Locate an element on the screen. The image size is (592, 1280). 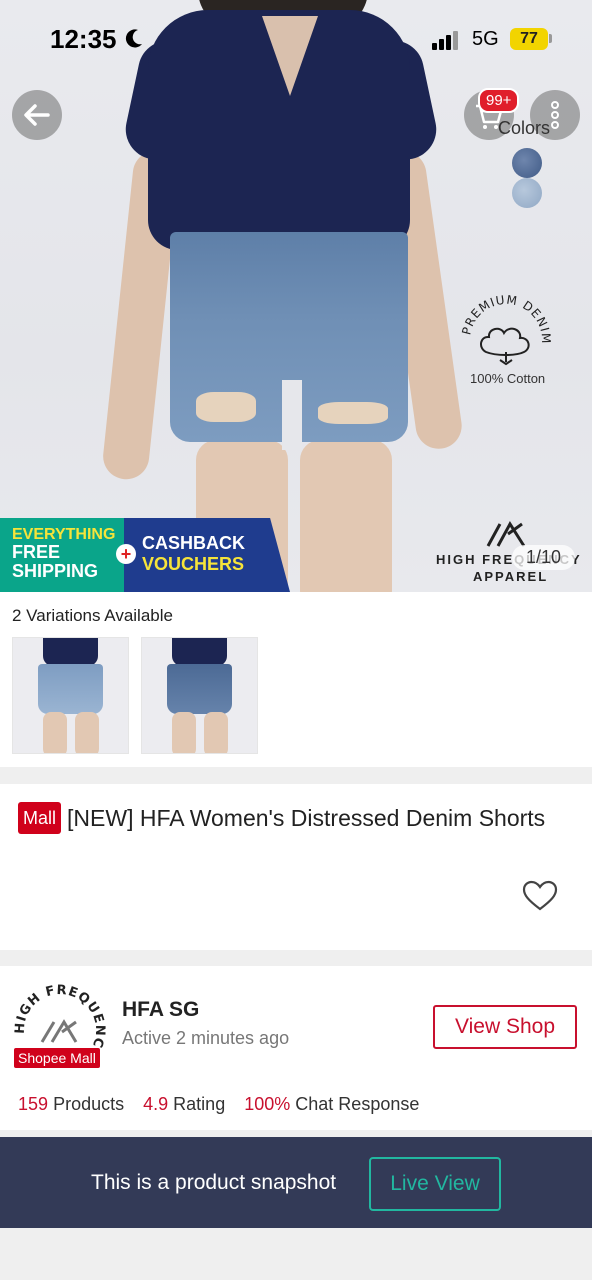
stat-value: 100% is located at coordinates (267, 1104).